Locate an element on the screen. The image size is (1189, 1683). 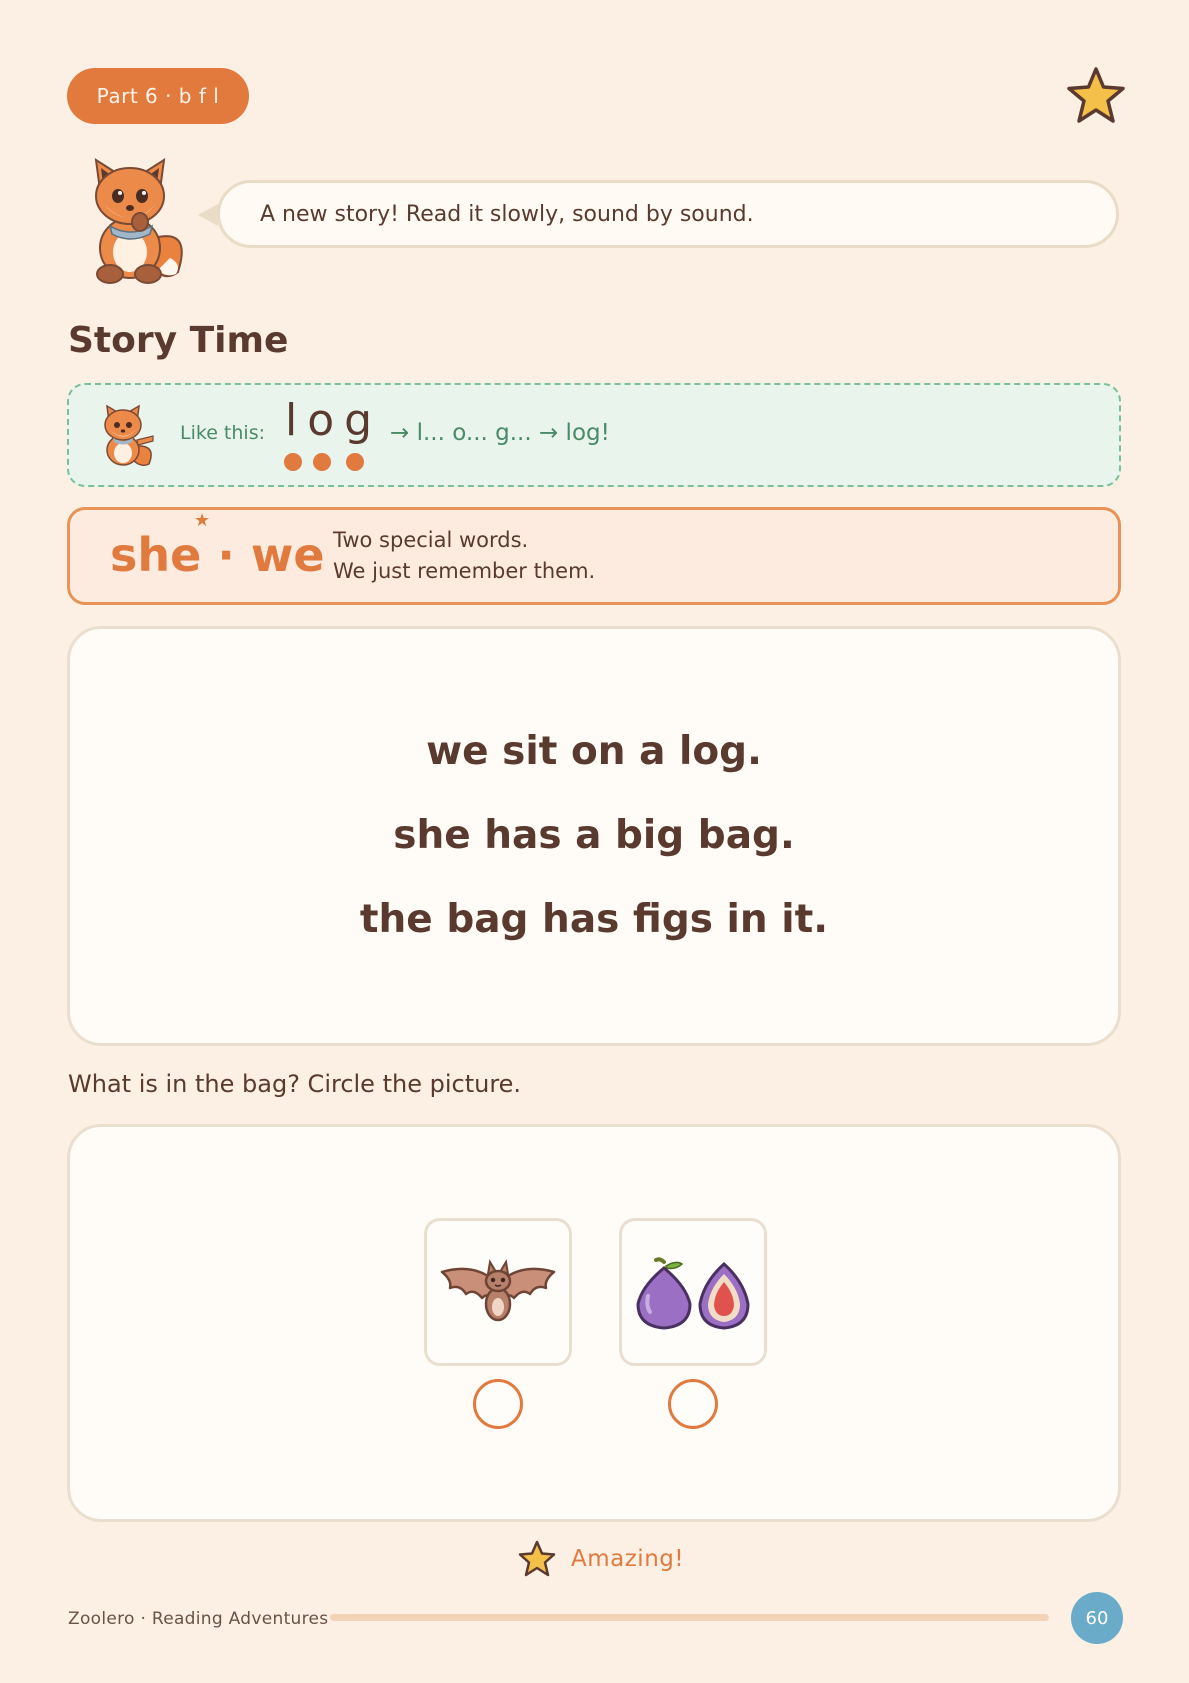
figs-icon is located at coordinates (693, 1293).